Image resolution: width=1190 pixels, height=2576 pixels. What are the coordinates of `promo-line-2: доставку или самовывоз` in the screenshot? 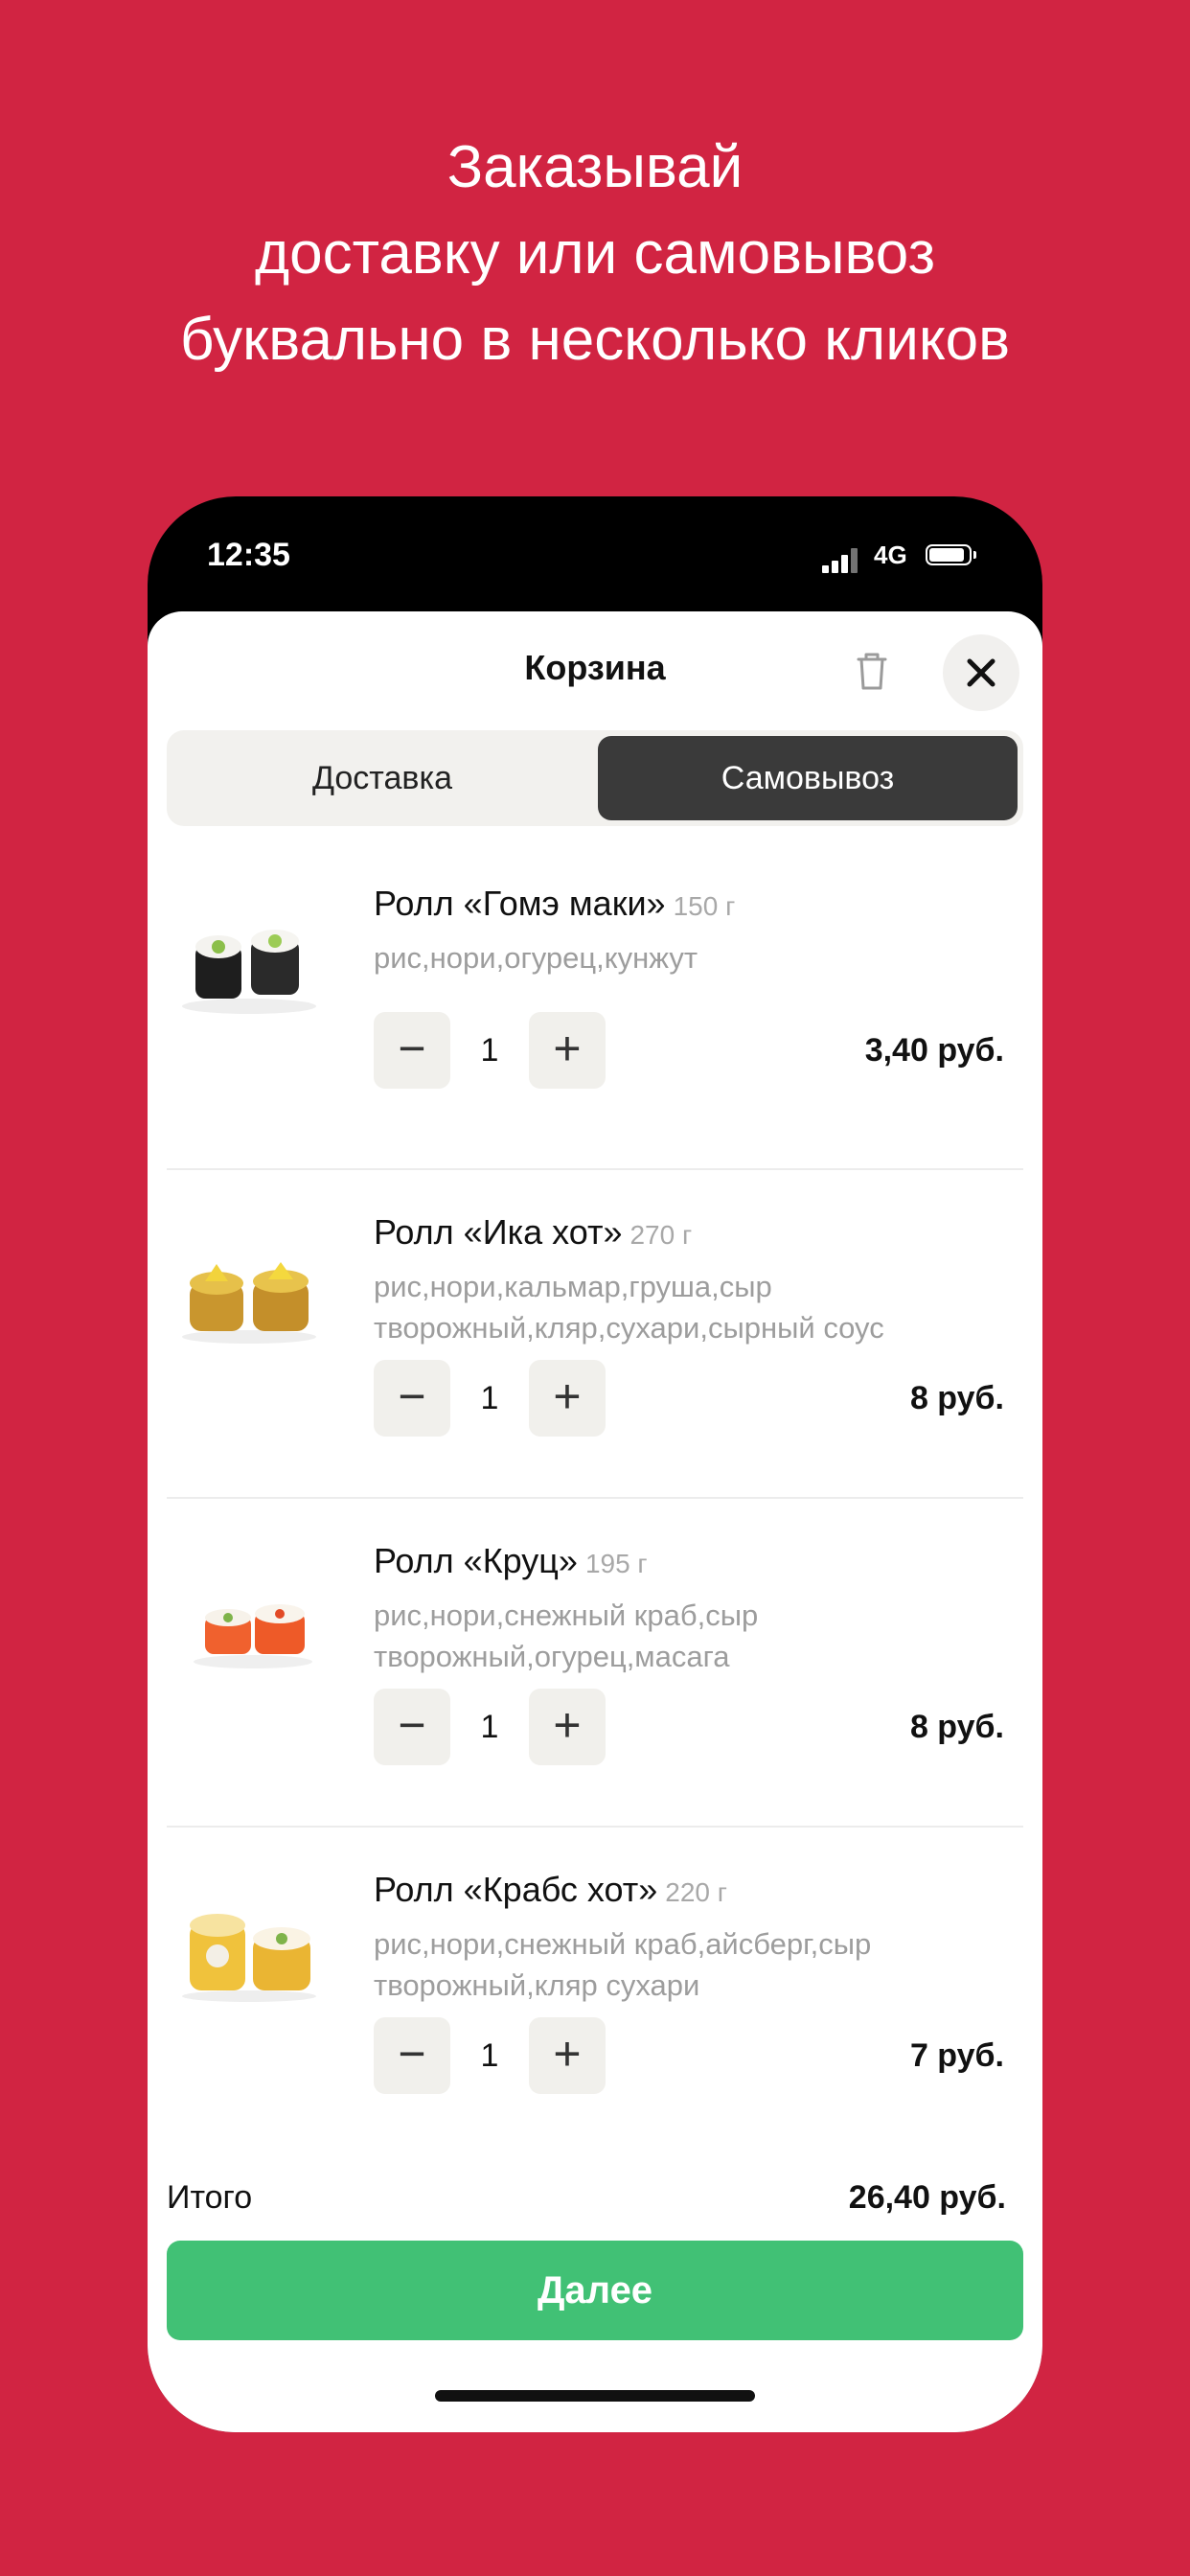 It's located at (595, 253).